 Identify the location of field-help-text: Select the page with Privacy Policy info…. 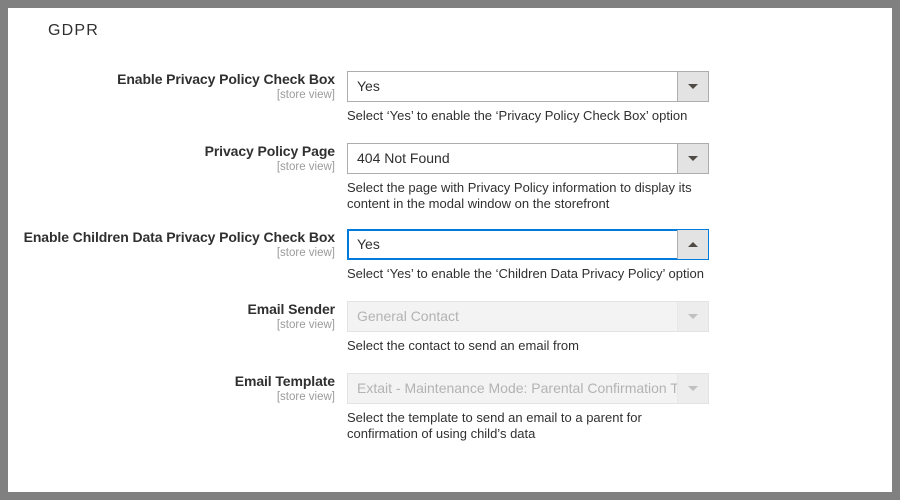
(519, 195).